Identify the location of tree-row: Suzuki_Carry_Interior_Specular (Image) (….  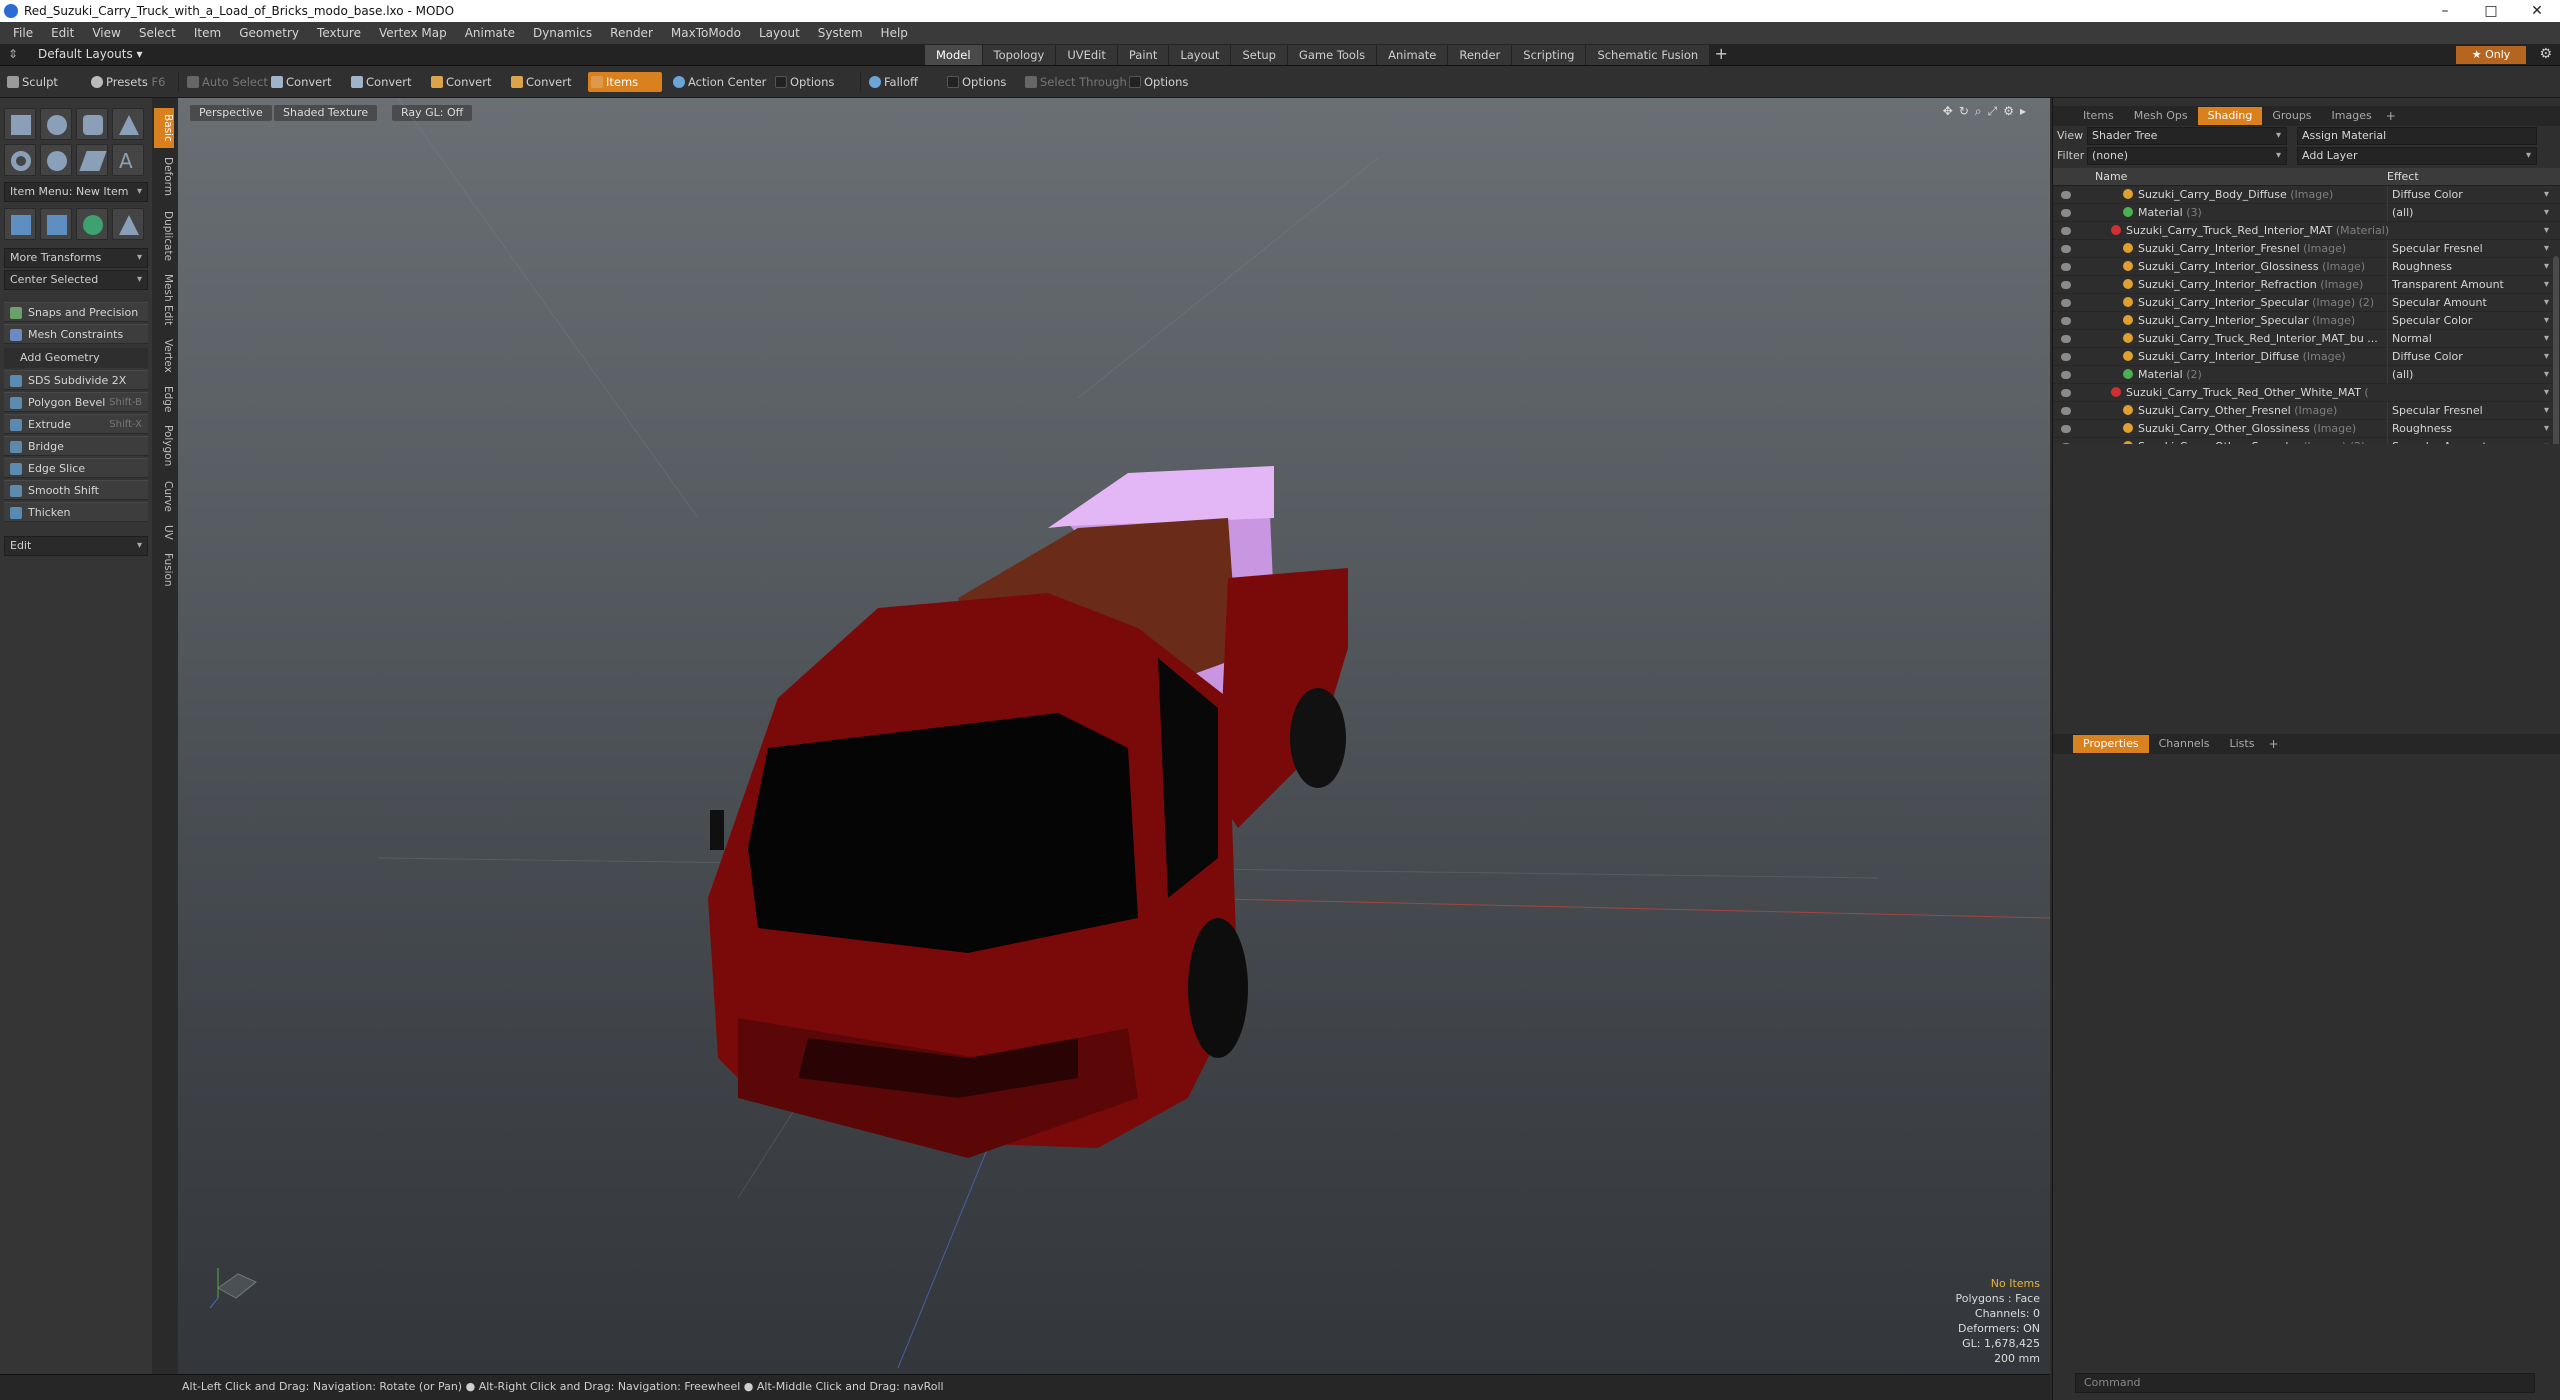
(2306, 303).